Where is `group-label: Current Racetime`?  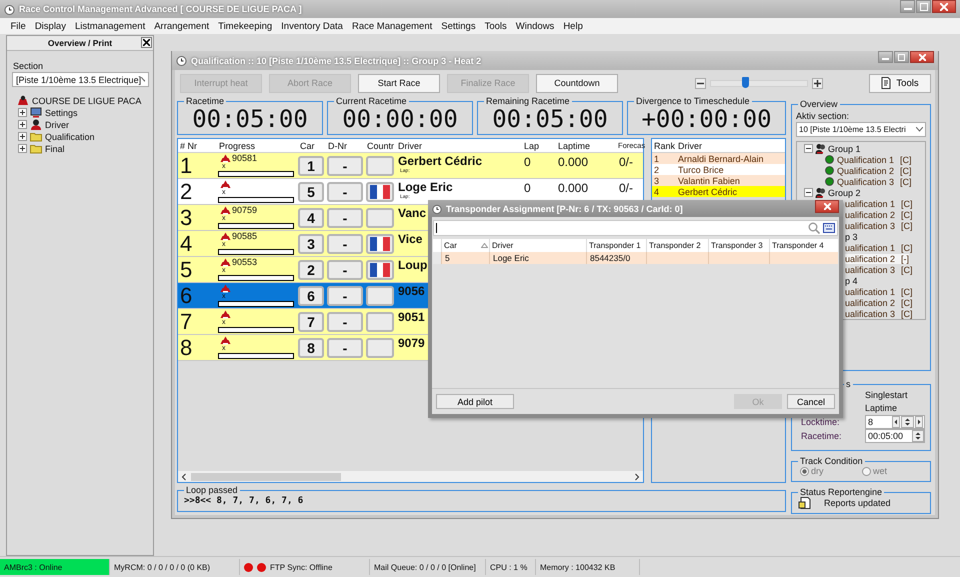 group-label: Current Racetime is located at coordinates (371, 101).